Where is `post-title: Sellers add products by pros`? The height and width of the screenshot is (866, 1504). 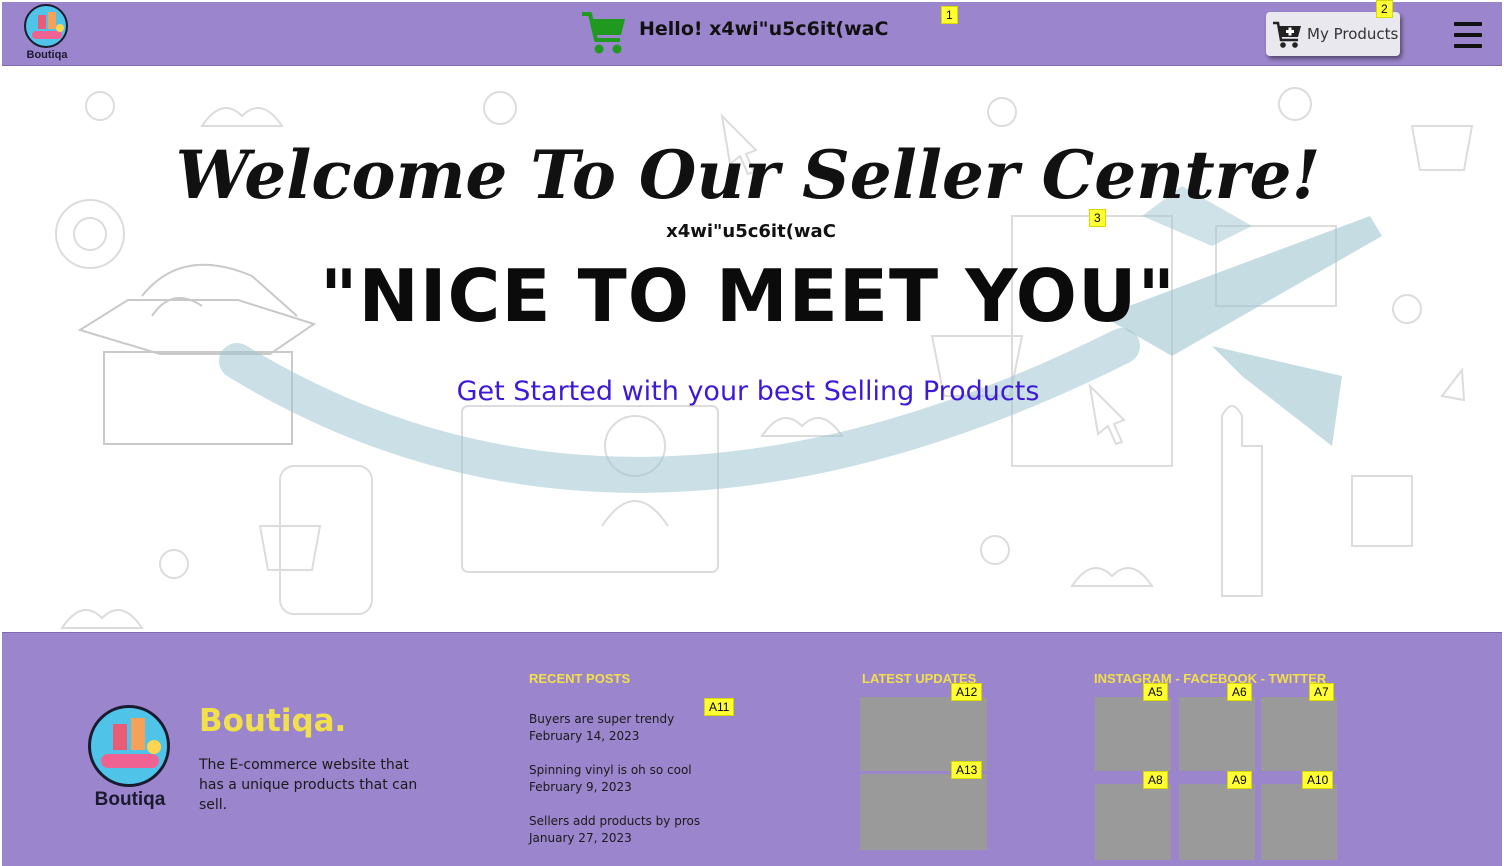
post-title: Sellers add products by pros is located at coordinates (615, 821).